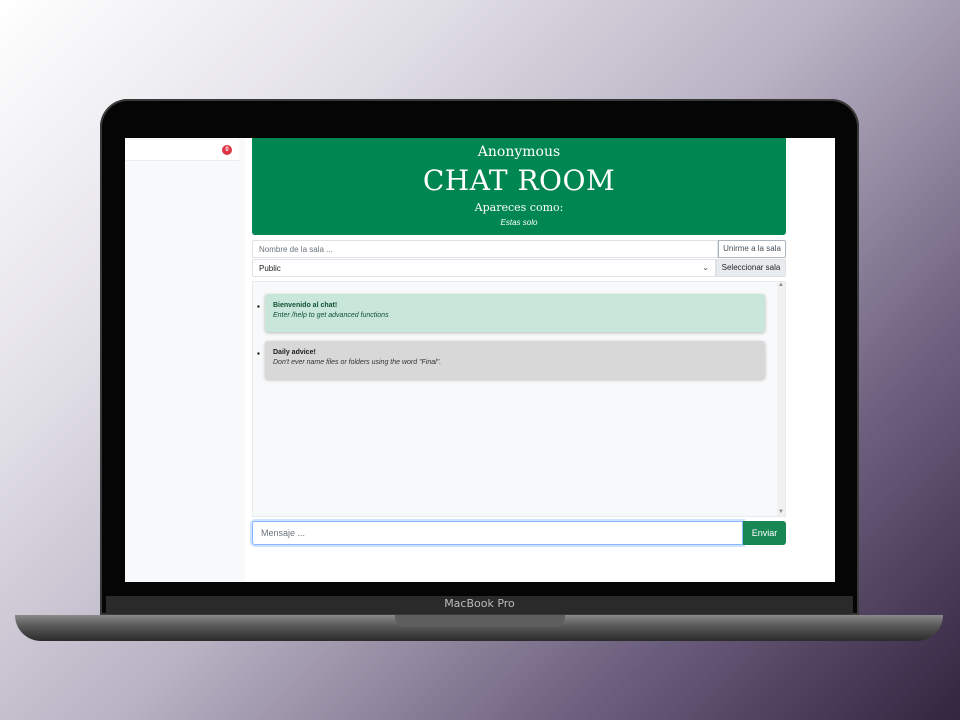 The height and width of the screenshot is (720, 960). What do you see at coordinates (752, 249) in the screenshot?
I see `join-room-button: Unirme a la sala` at bounding box center [752, 249].